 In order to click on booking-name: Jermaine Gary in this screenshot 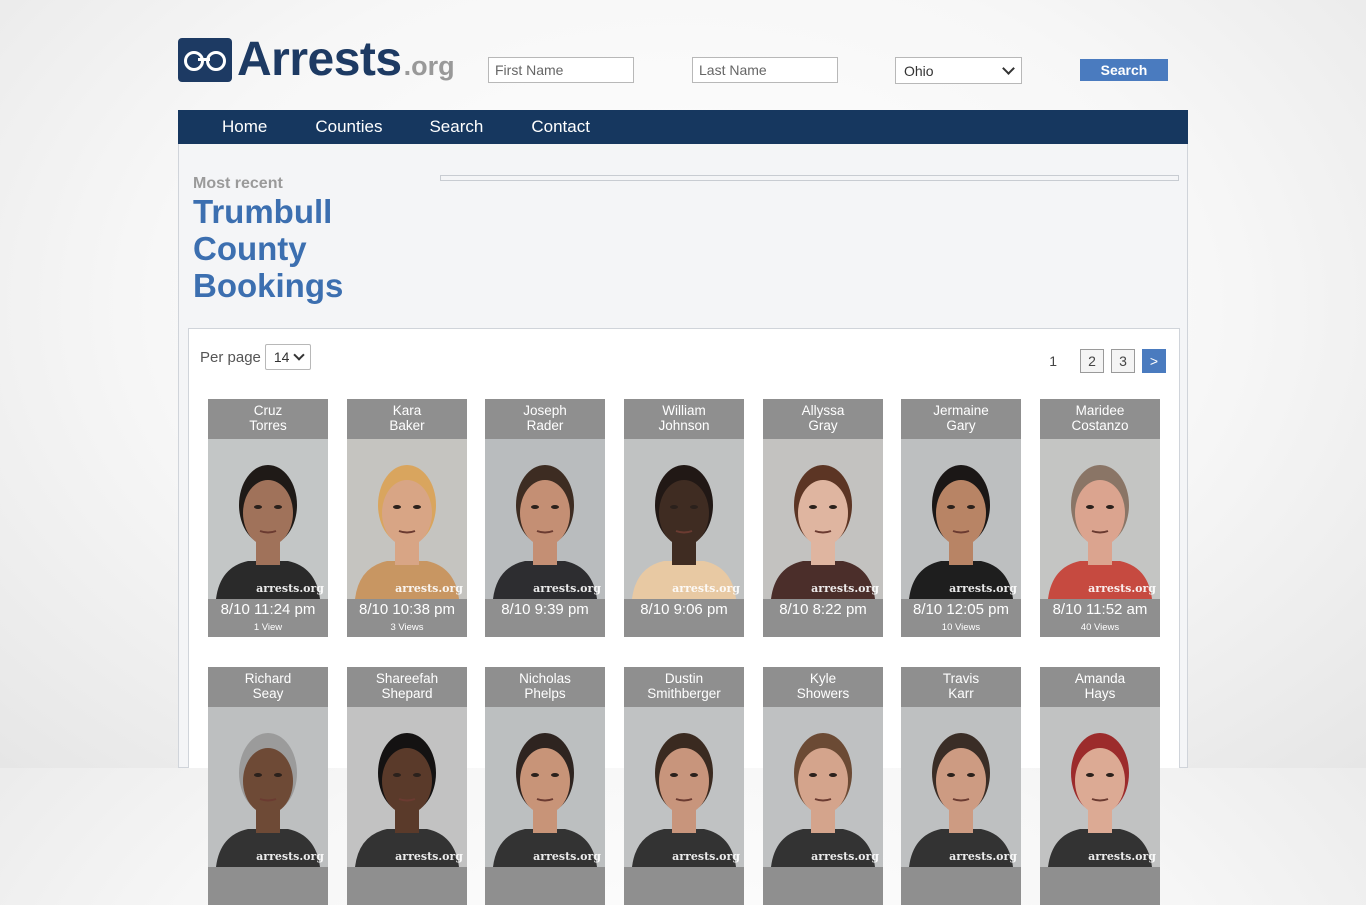, I will do `click(961, 419)`.